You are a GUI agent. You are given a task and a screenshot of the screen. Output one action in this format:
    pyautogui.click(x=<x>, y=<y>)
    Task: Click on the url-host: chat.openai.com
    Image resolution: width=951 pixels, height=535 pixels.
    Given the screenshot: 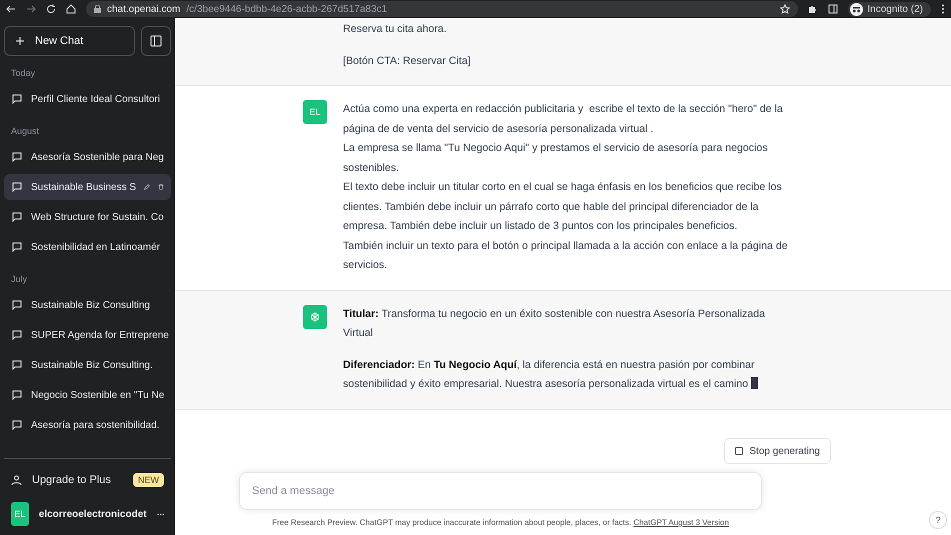 What is the action you would take?
    pyautogui.click(x=143, y=9)
    